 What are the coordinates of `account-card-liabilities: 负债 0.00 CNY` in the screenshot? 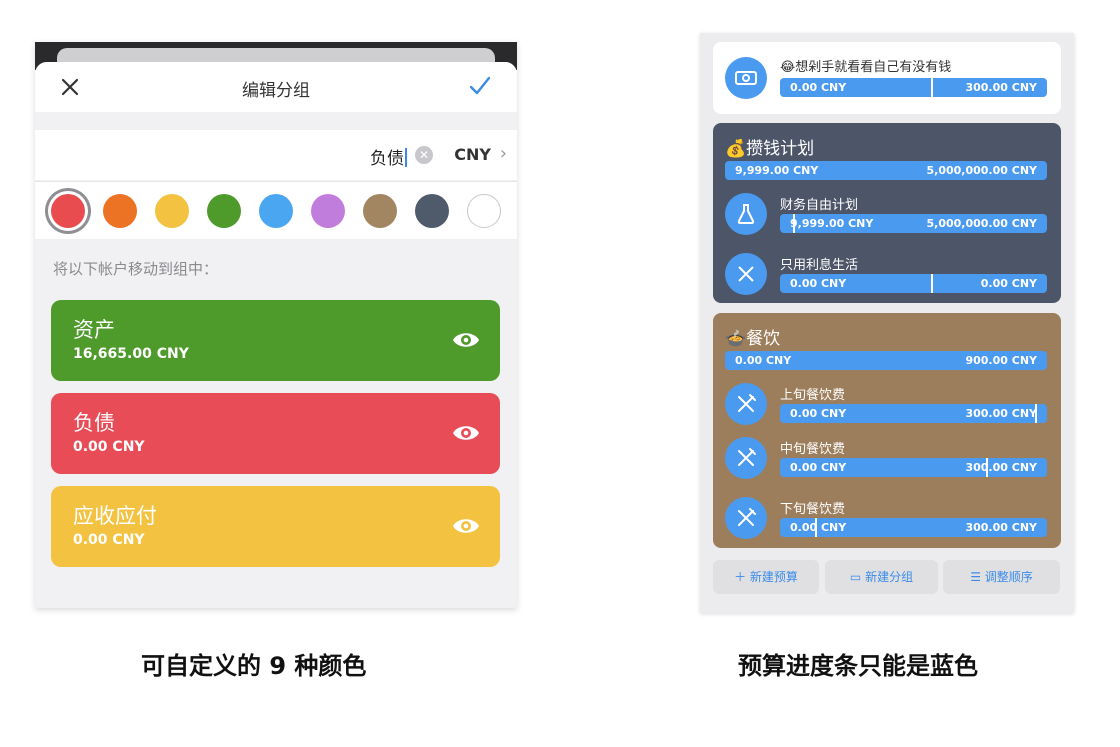 It's located at (275, 433).